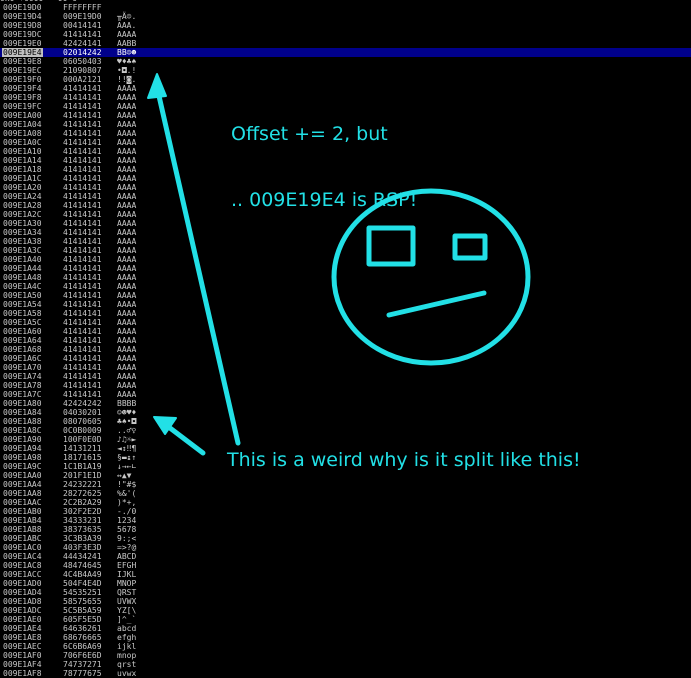  What do you see at coordinates (391, 246) in the screenshot?
I see `face-left-eye` at bounding box center [391, 246].